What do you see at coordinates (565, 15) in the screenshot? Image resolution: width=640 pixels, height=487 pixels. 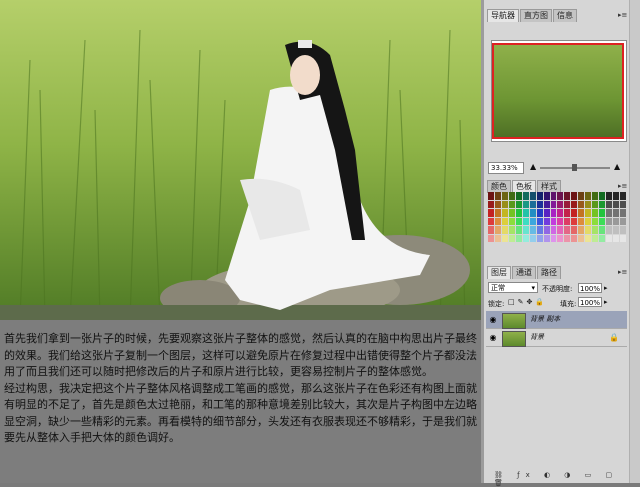 I see `tab-info: 信息` at bounding box center [565, 15].